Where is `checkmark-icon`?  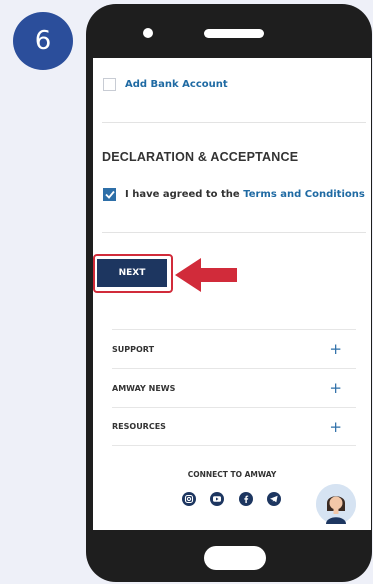 checkmark-icon is located at coordinates (109, 194).